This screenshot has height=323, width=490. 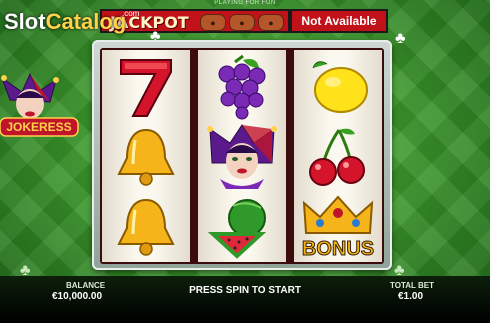 I want to click on jokeress-face-icon, so click(x=242, y=156).